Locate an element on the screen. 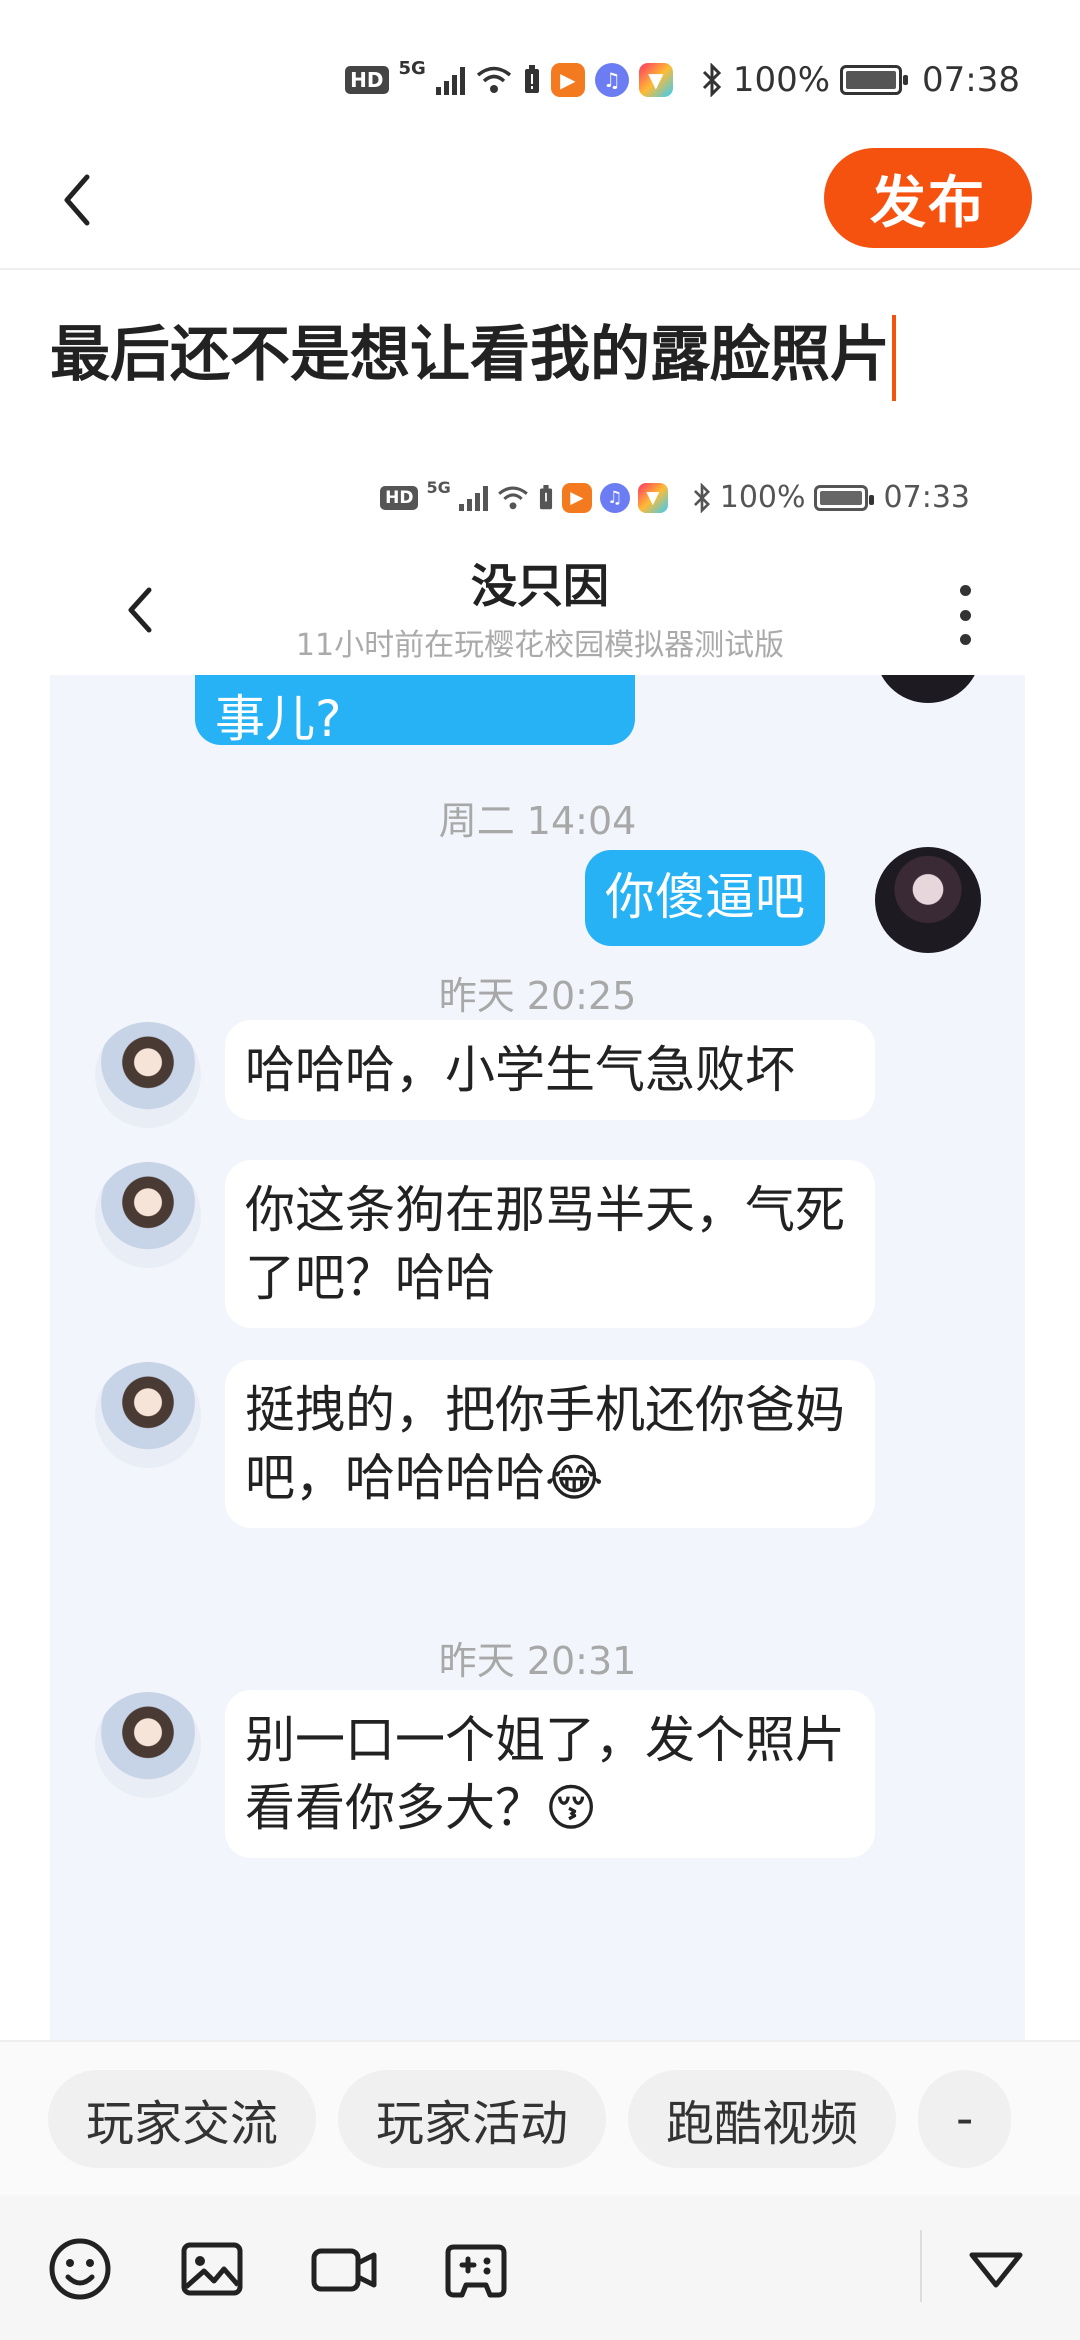  post-title-text: 最后还不是想让看我的露脸照片 is located at coordinates (470, 355).